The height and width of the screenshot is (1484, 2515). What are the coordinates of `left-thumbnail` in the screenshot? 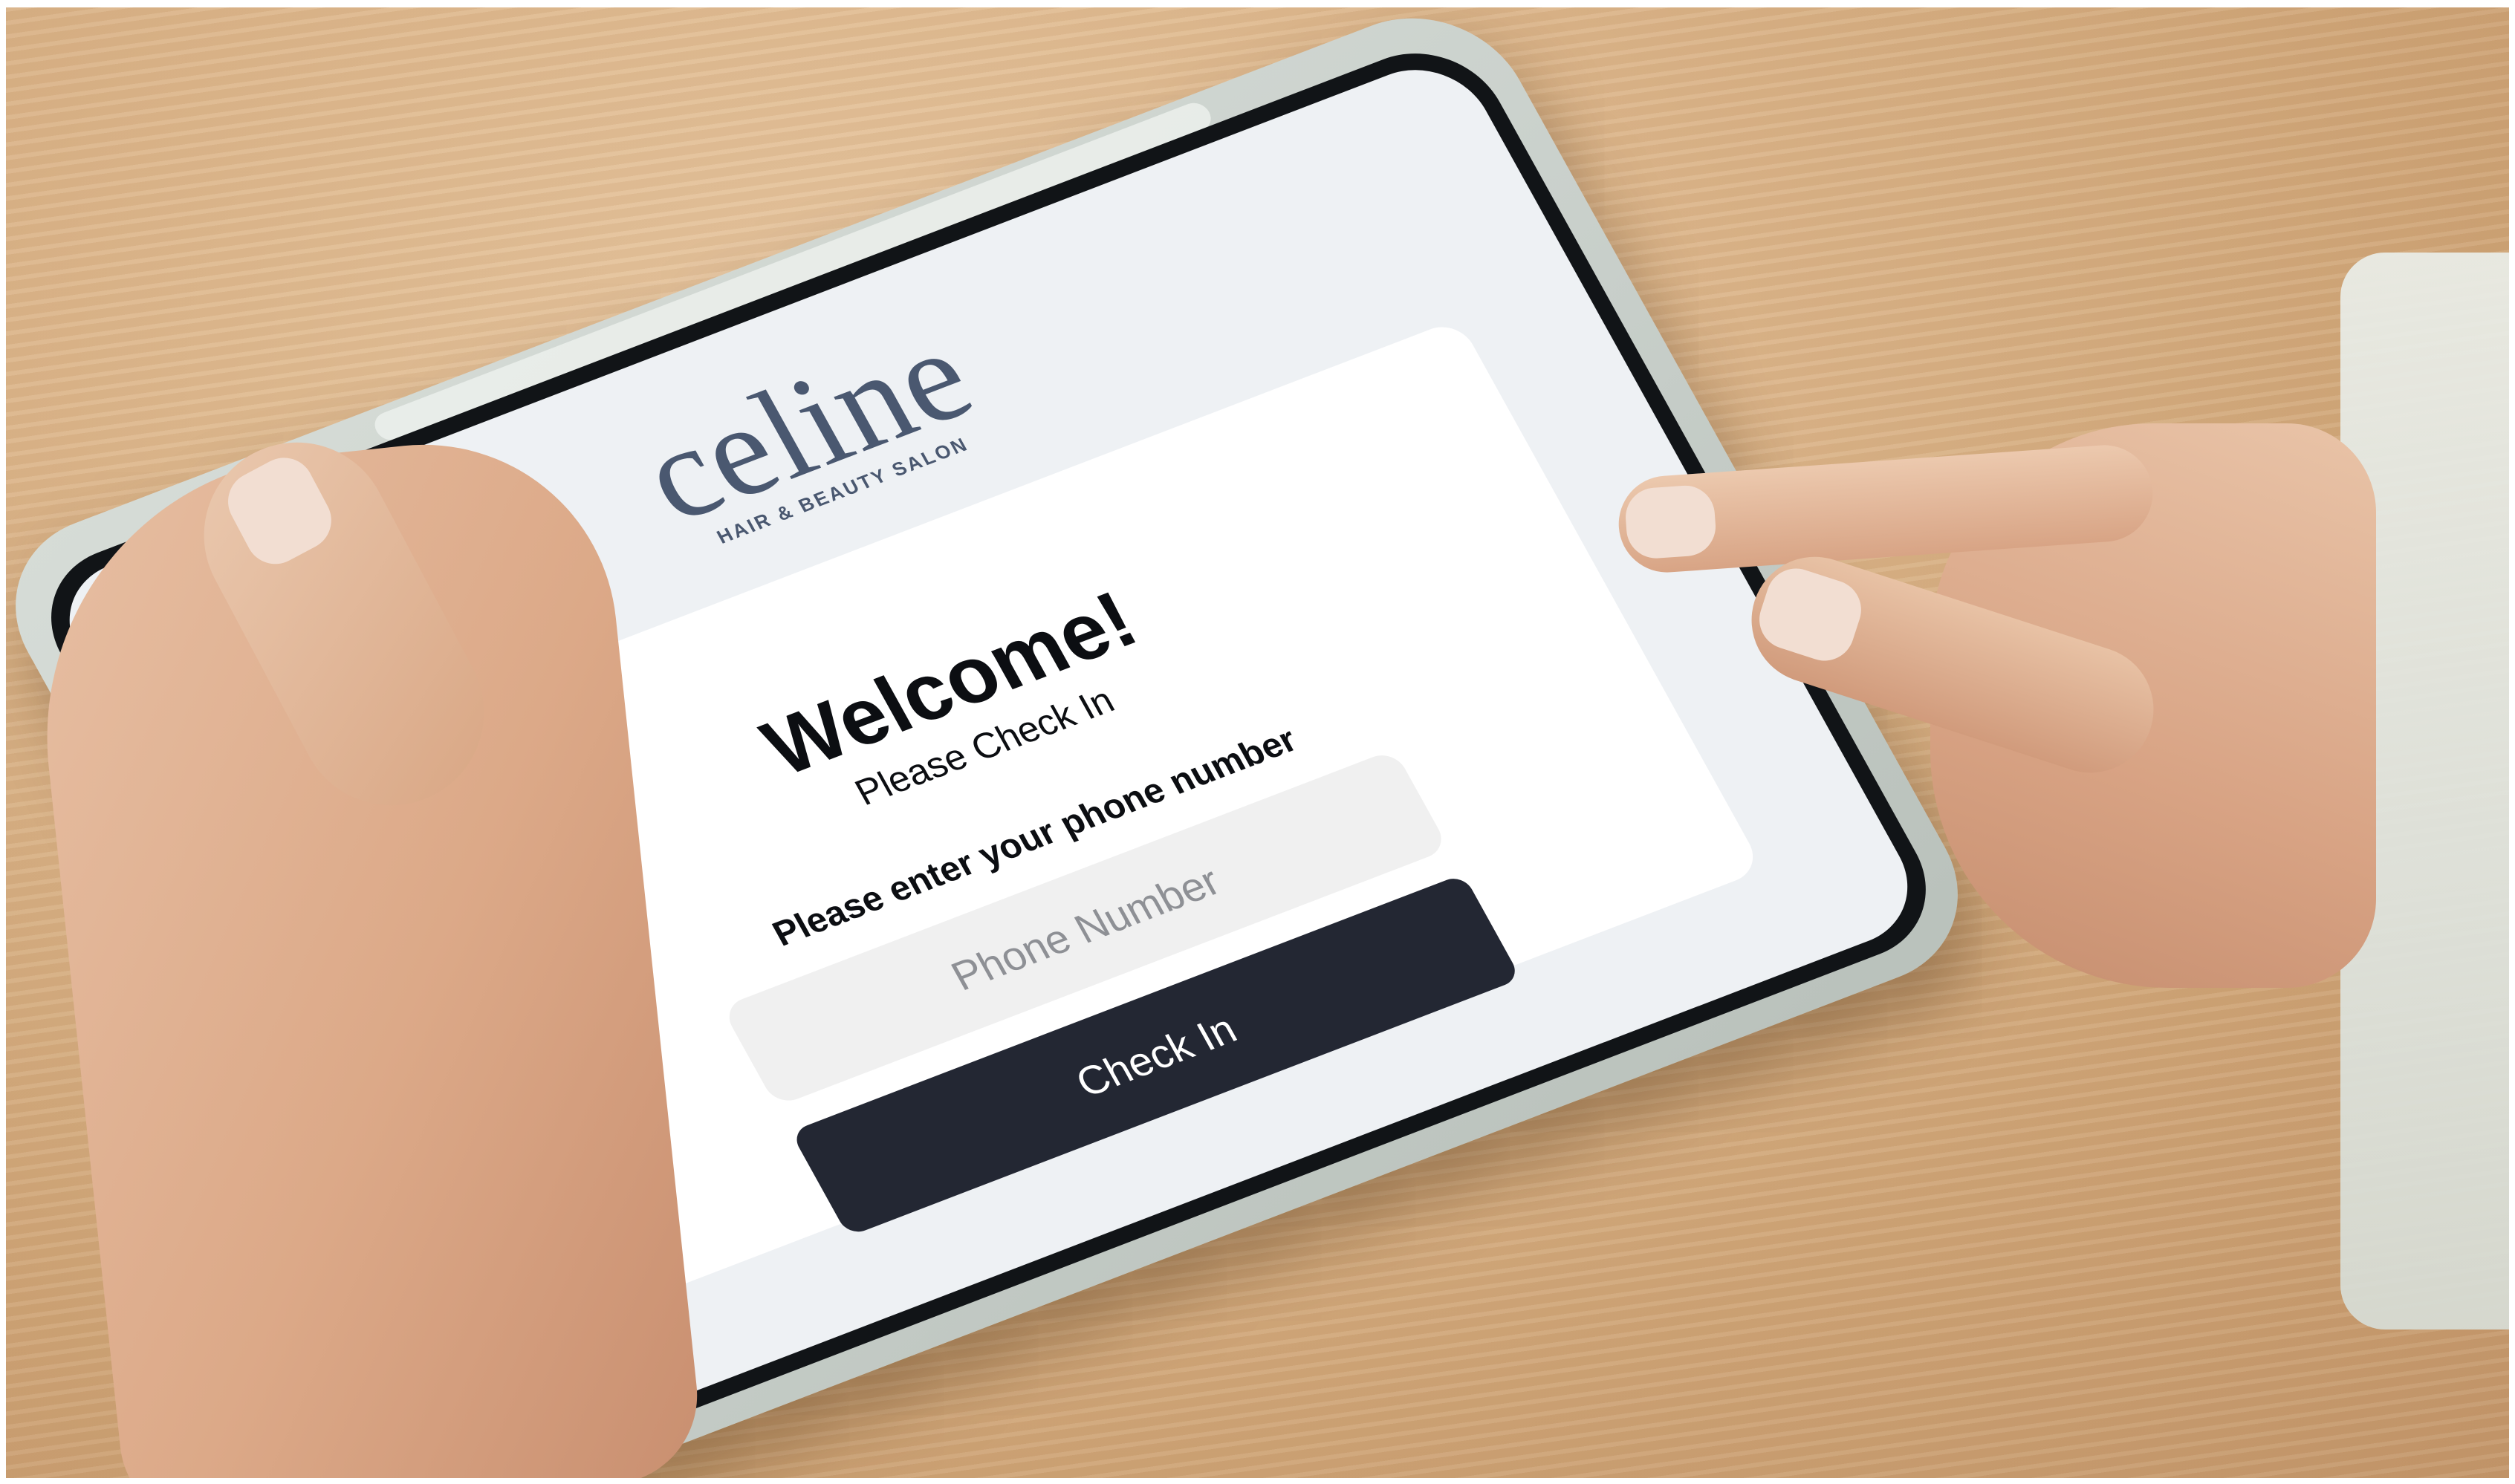 It's located at (279, 511).